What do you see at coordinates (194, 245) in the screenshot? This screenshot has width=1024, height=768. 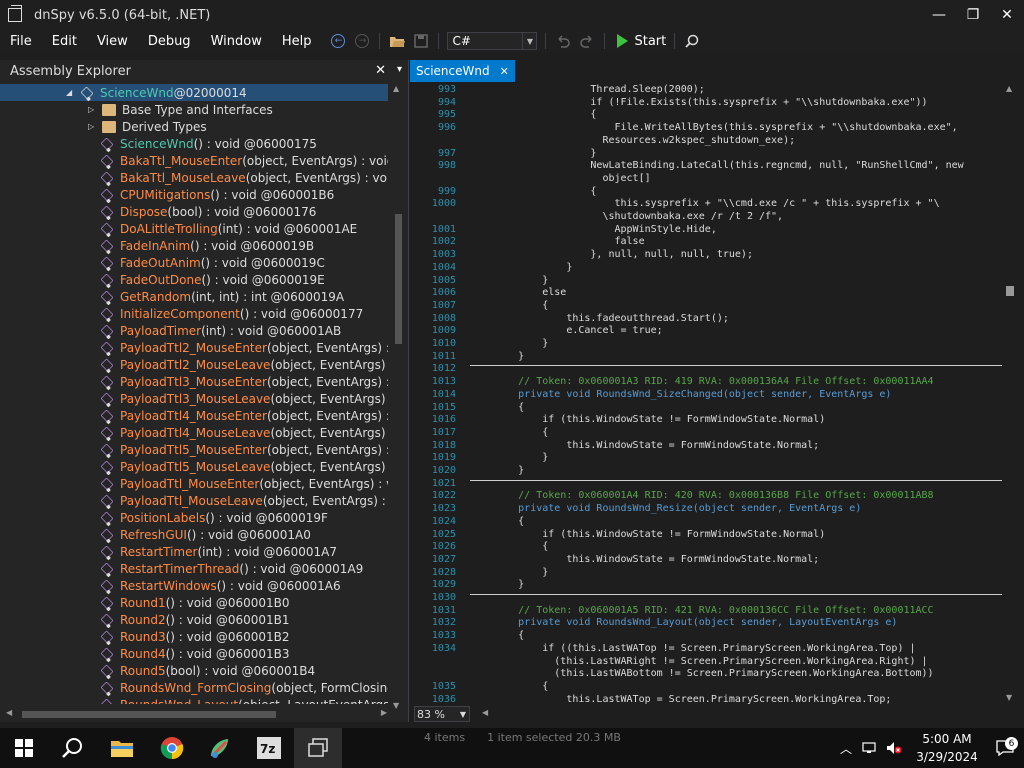 I see `tree-item: FadeInAnim() : void @0600019B` at bounding box center [194, 245].